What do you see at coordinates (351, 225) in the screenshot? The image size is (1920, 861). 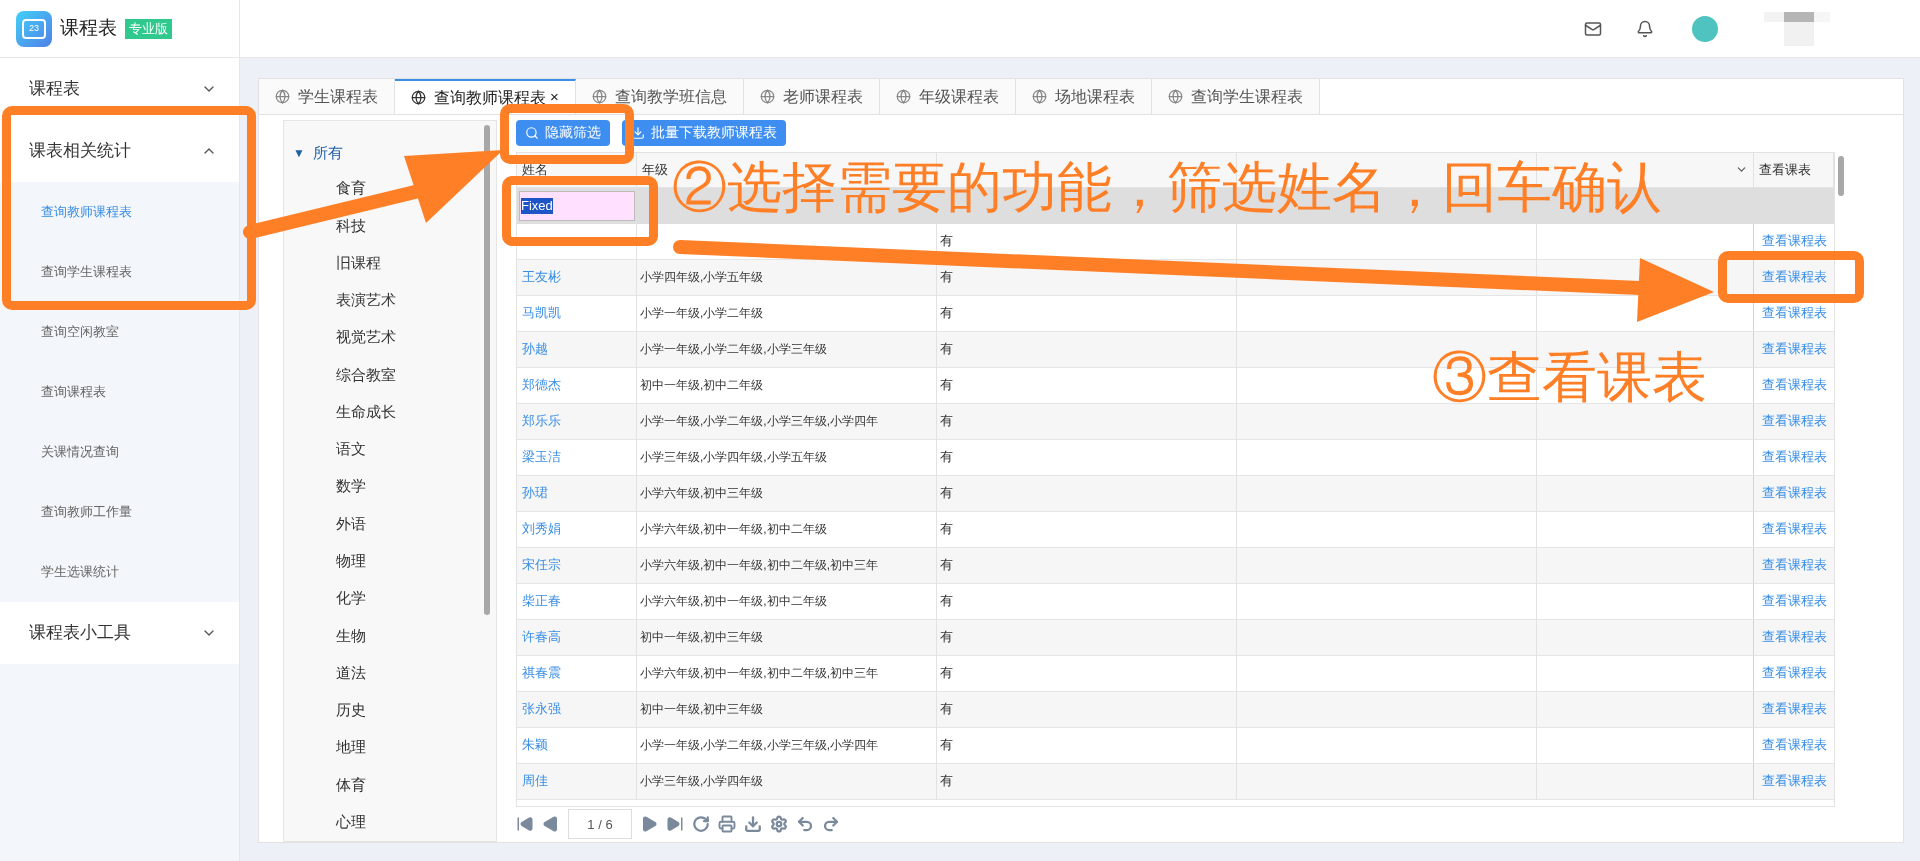 I see `tree-node: 科技` at bounding box center [351, 225].